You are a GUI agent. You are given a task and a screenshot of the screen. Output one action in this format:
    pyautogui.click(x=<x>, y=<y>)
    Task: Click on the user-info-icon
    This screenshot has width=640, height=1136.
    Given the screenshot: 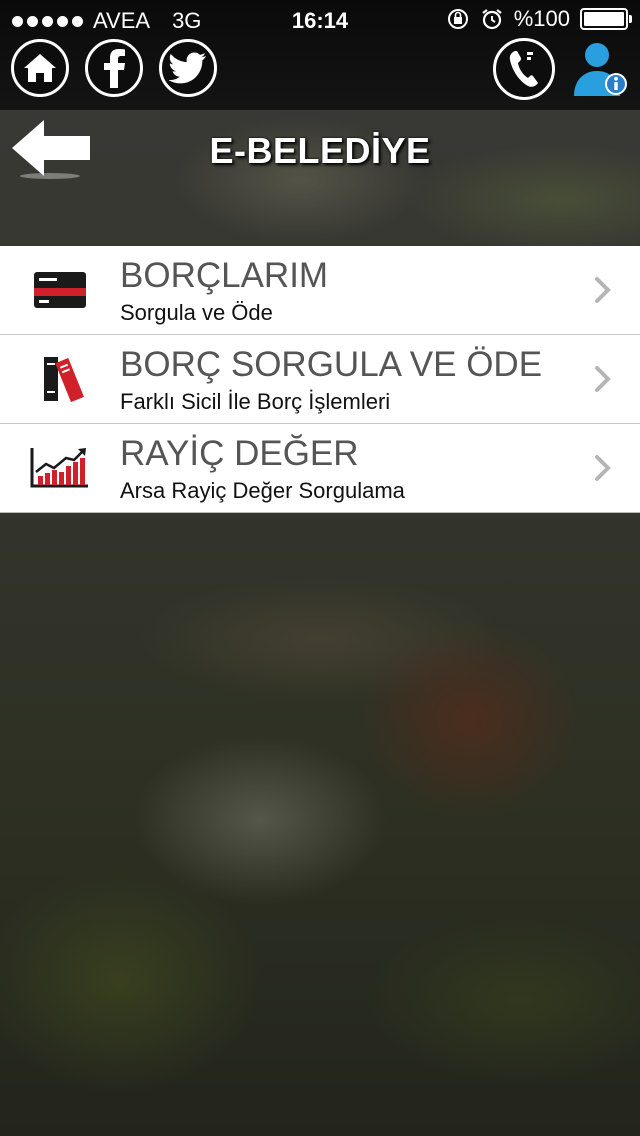 What is the action you would take?
    pyautogui.click(x=600, y=69)
    